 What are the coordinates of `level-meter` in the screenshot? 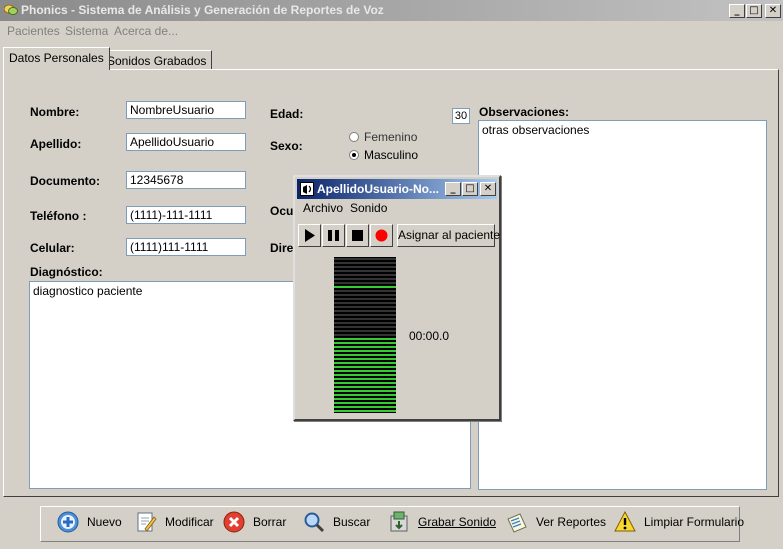 It's located at (365, 335).